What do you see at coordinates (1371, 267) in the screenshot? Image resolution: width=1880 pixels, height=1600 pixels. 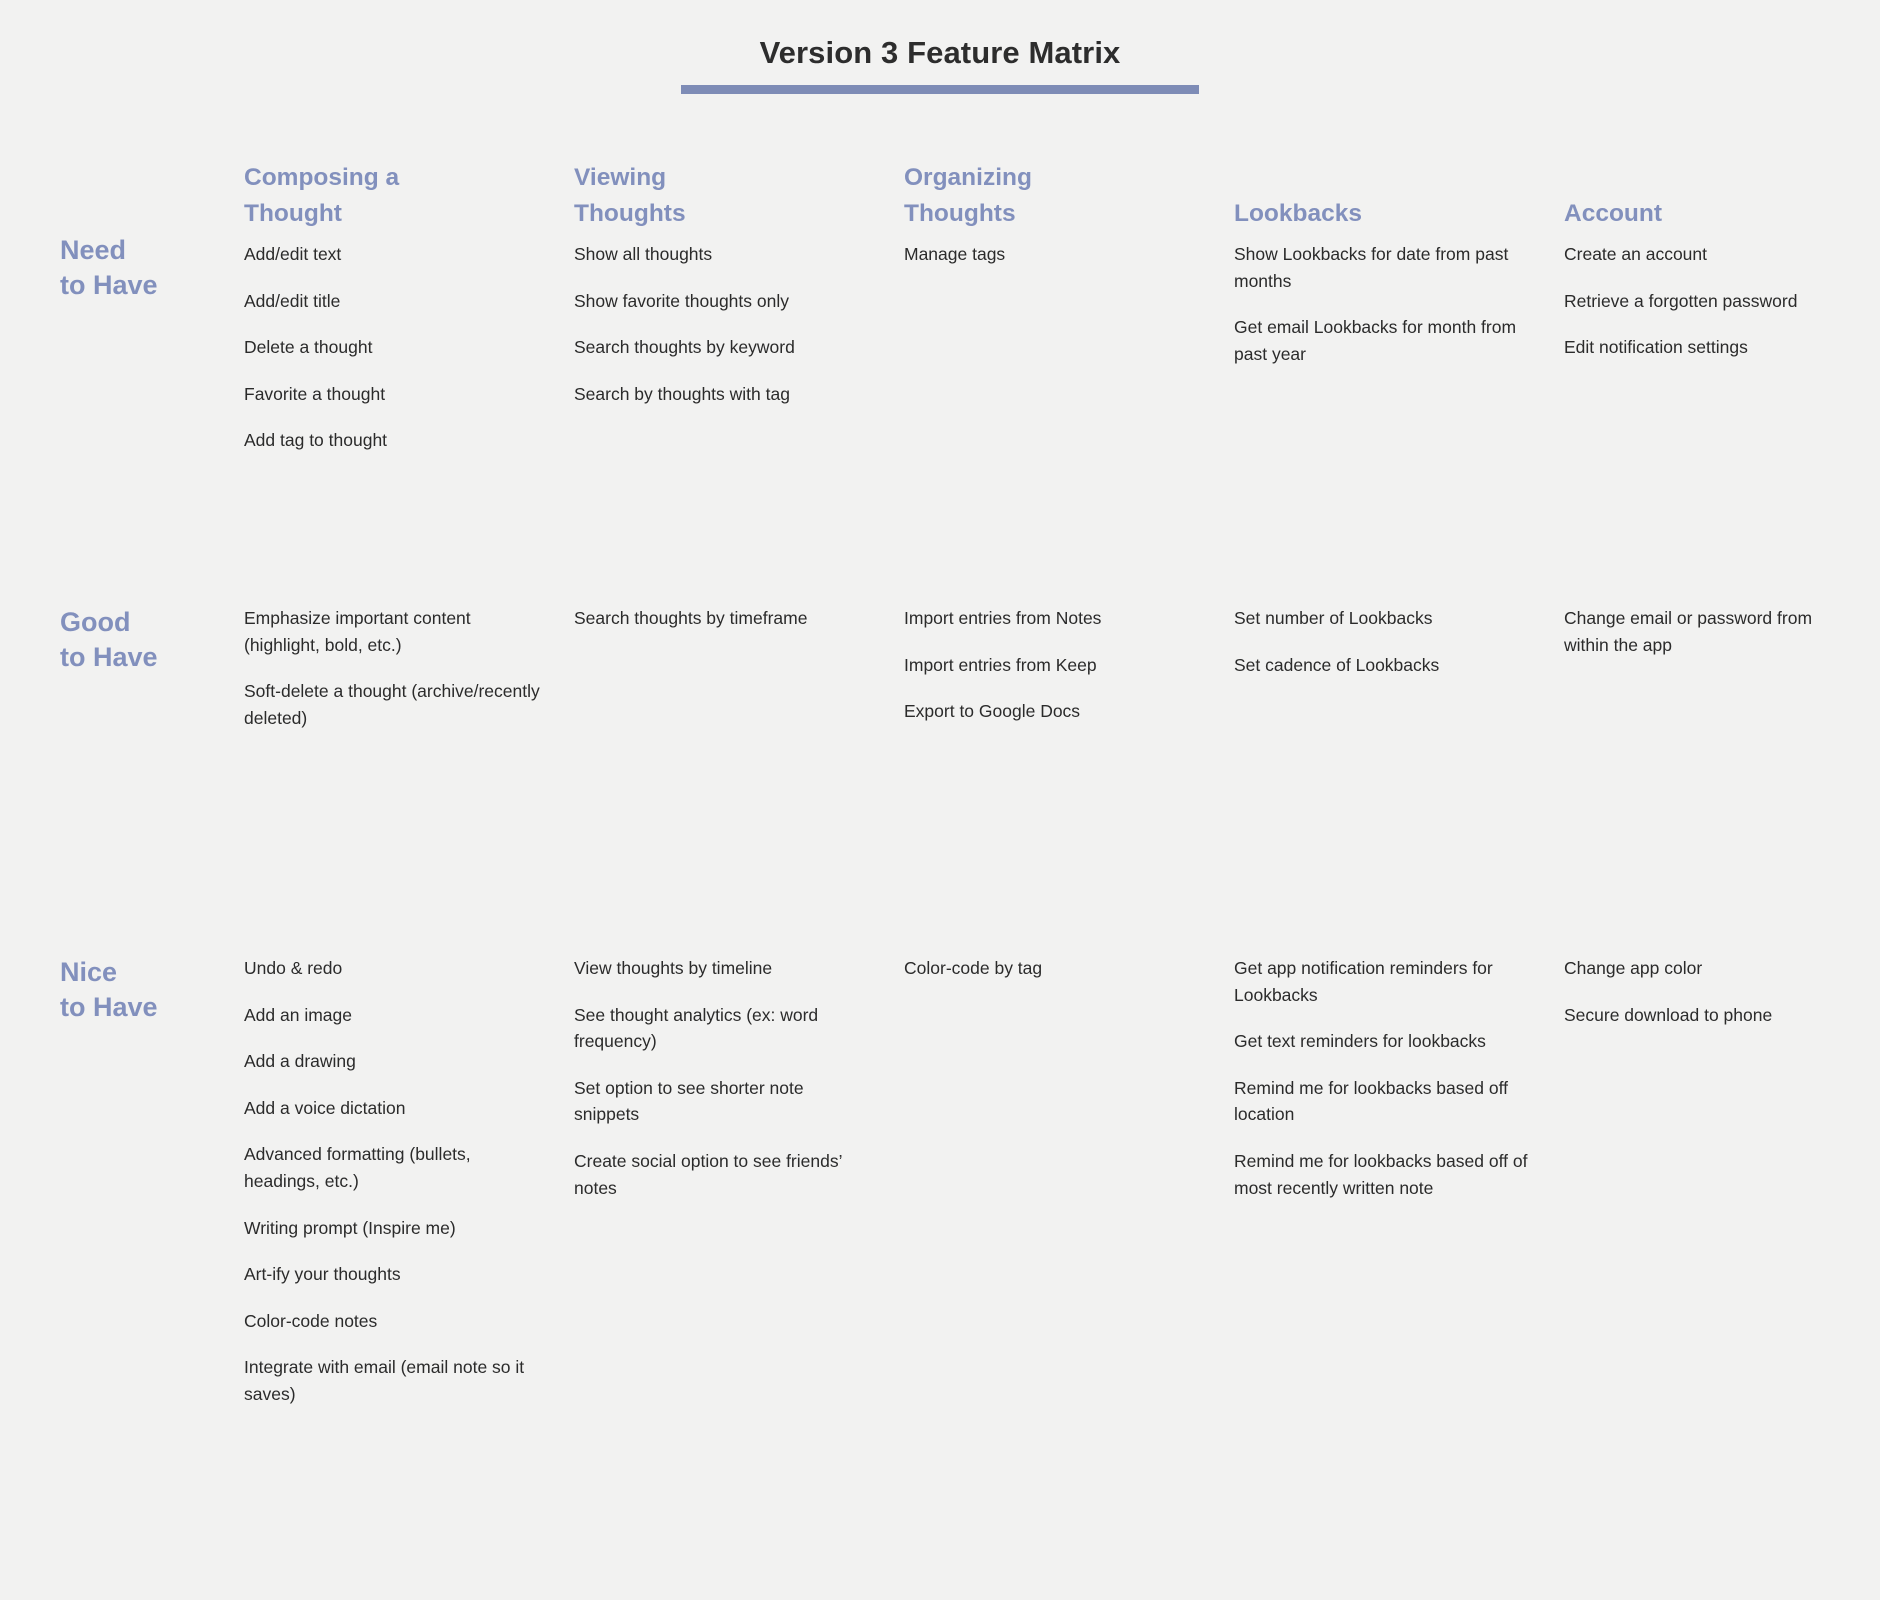 I see `list-item: Show Lookbacks for date from past months` at bounding box center [1371, 267].